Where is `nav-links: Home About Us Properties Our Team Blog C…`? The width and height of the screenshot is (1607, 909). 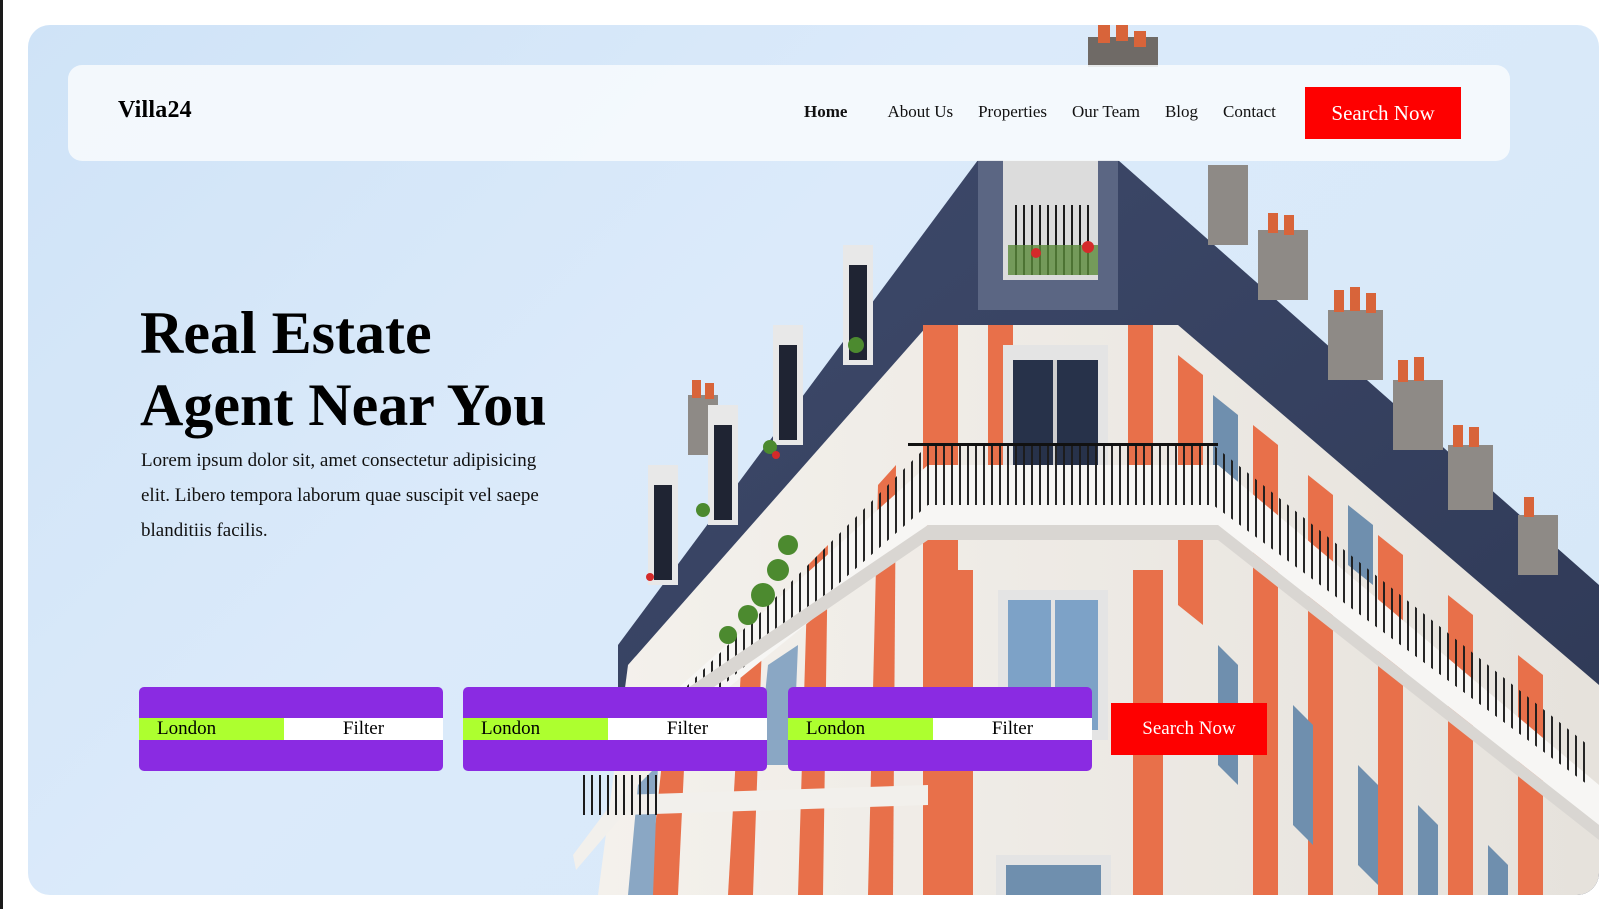 nav-links: Home About Us Properties Our Team Blog C… is located at coordinates (1052, 112).